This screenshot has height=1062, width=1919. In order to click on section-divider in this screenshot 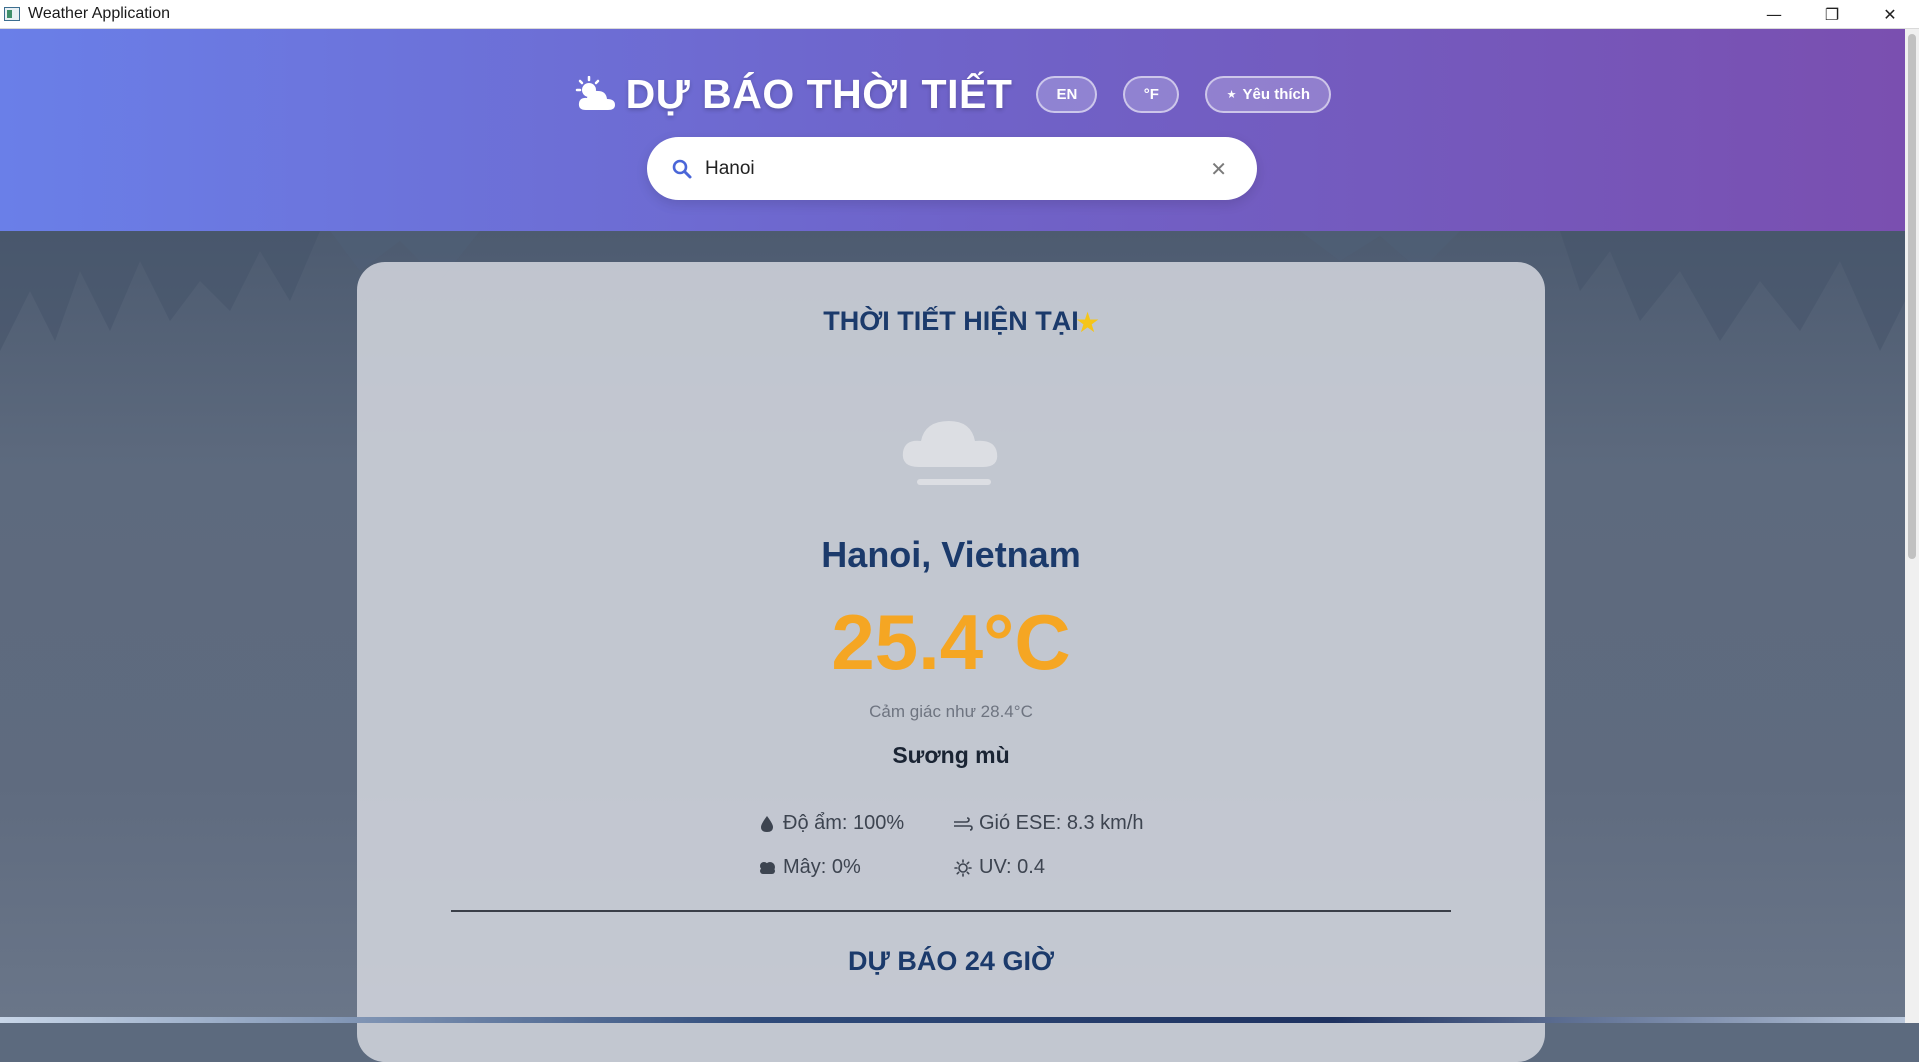, I will do `click(951, 911)`.